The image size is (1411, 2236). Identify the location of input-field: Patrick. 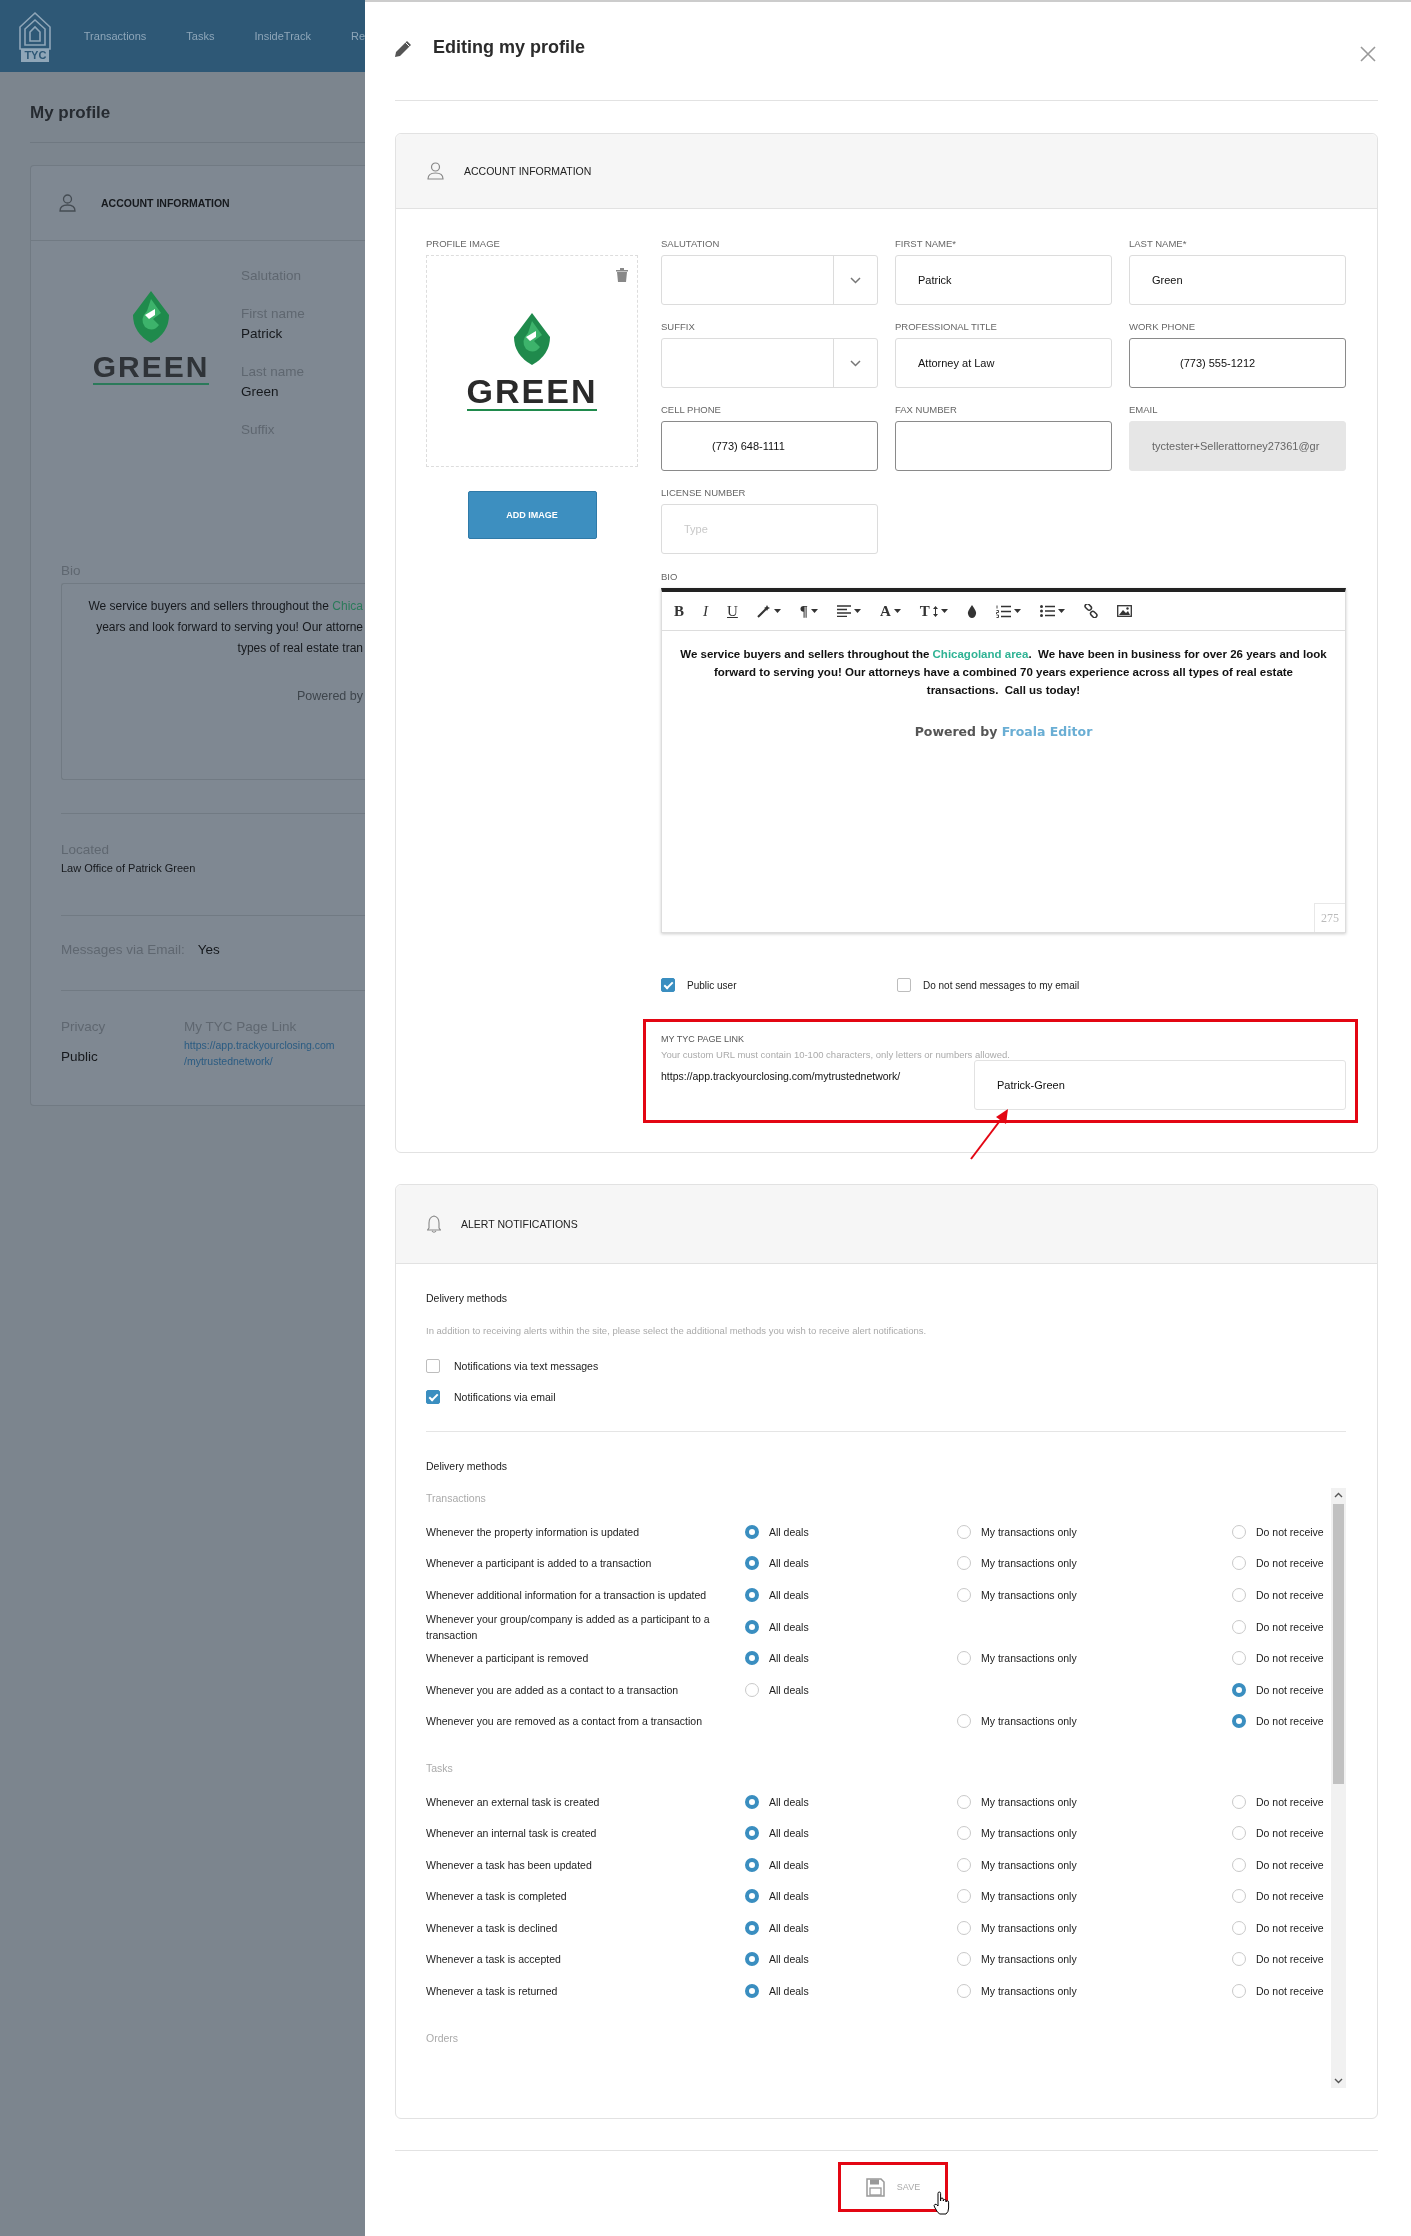
(1003, 280).